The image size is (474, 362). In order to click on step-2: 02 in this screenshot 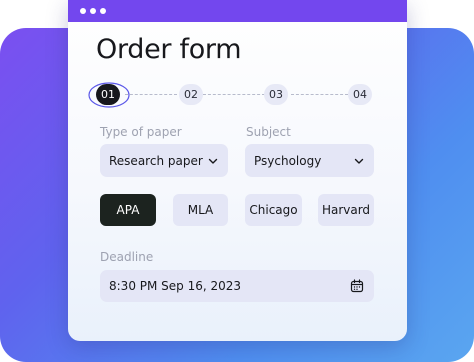, I will do `click(191, 94)`.